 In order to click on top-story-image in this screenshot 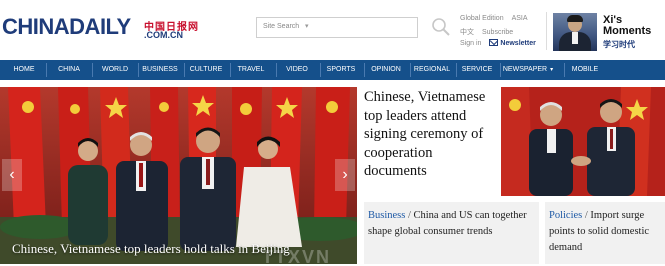, I will do `click(583, 141)`.